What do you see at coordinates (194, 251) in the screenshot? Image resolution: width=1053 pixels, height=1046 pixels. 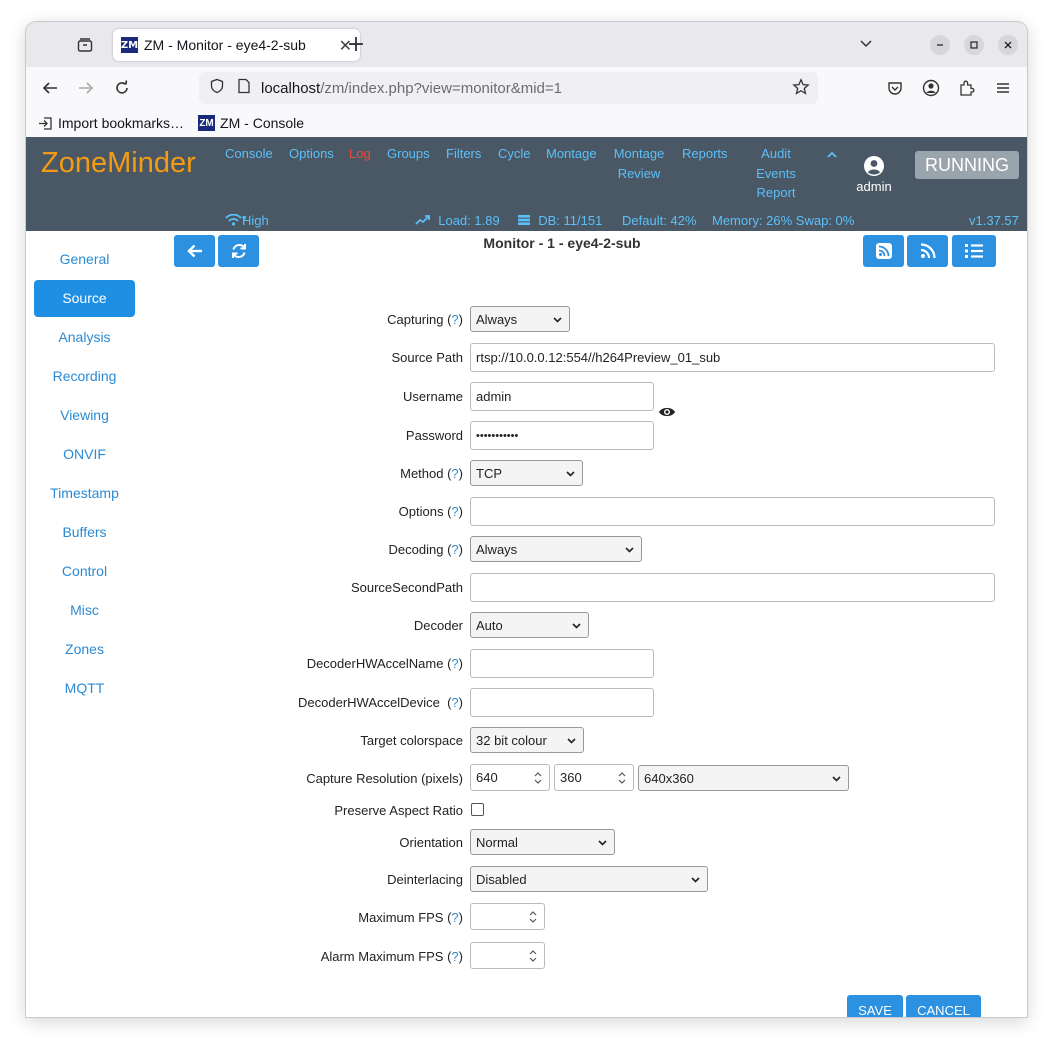 I see `back-button` at bounding box center [194, 251].